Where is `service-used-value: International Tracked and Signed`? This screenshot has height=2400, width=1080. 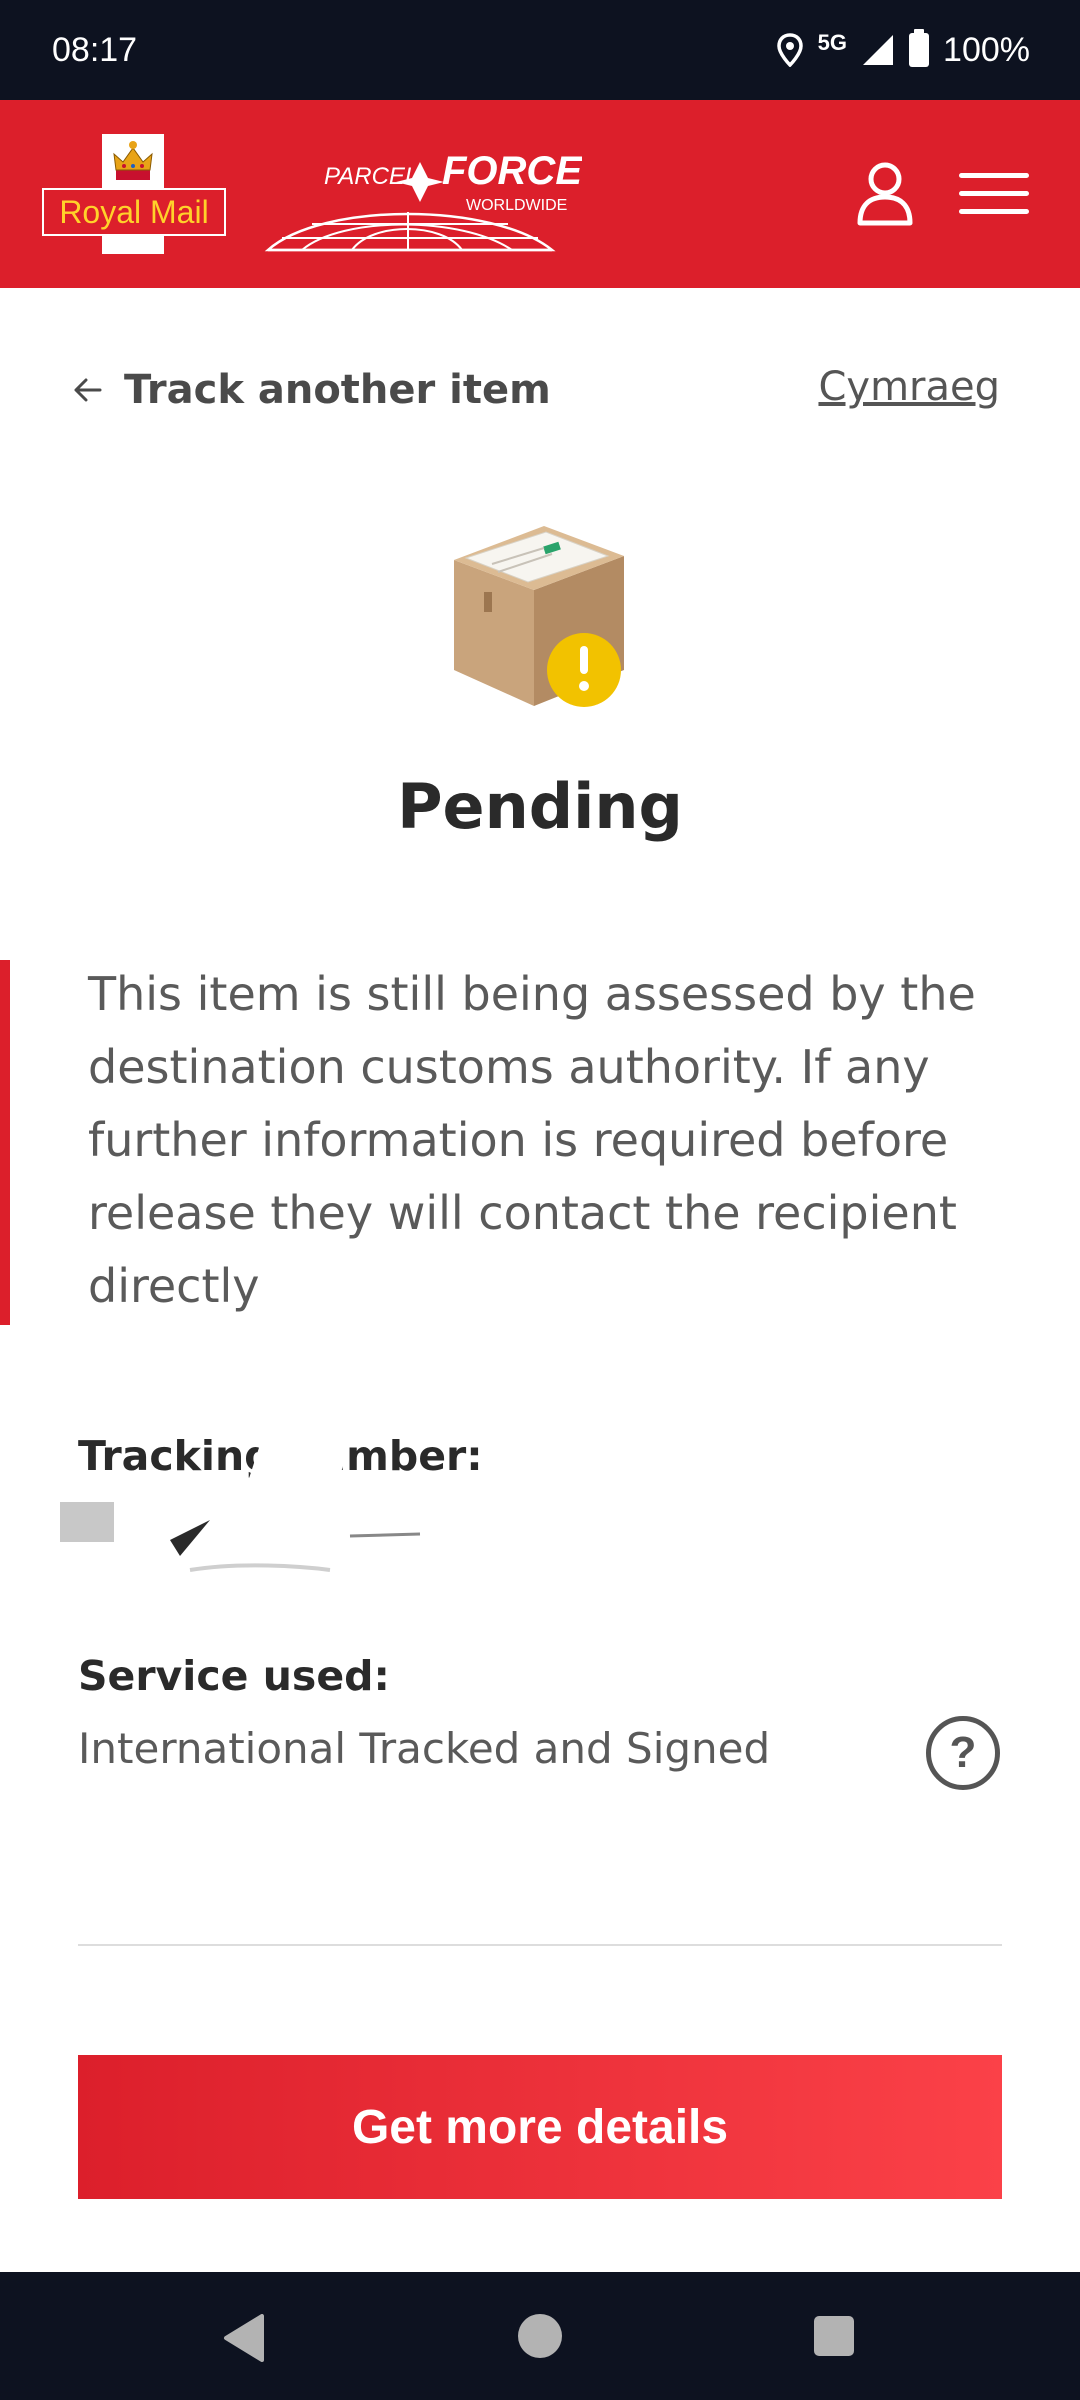
service-used-value: International Tracked and Signed is located at coordinates (424, 1748).